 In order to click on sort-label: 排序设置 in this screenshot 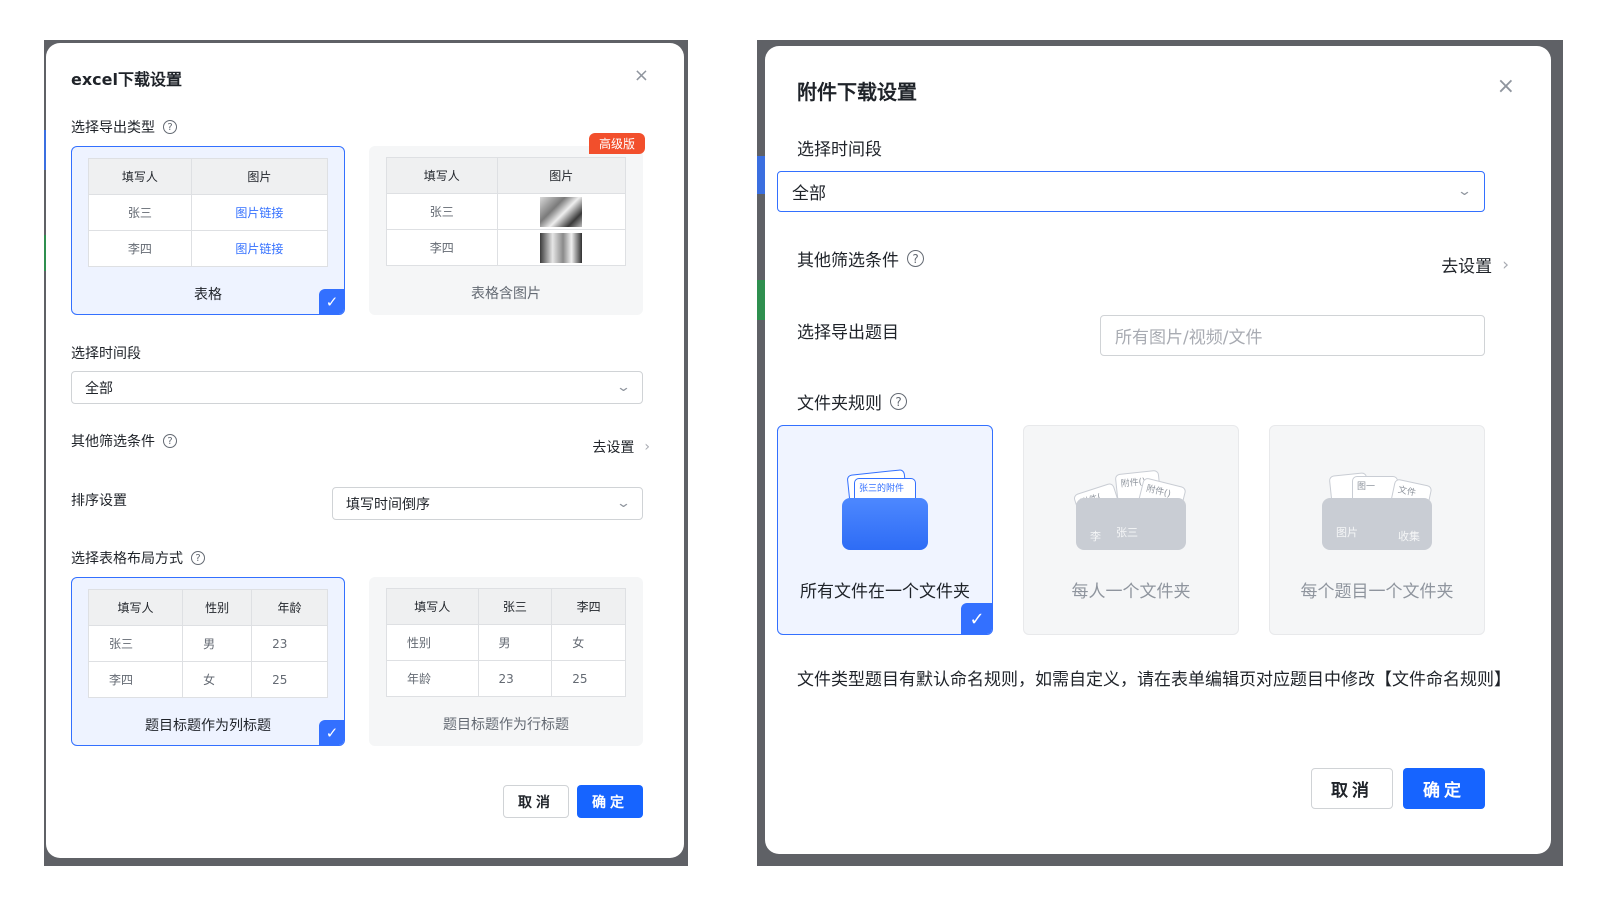, I will do `click(99, 501)`.